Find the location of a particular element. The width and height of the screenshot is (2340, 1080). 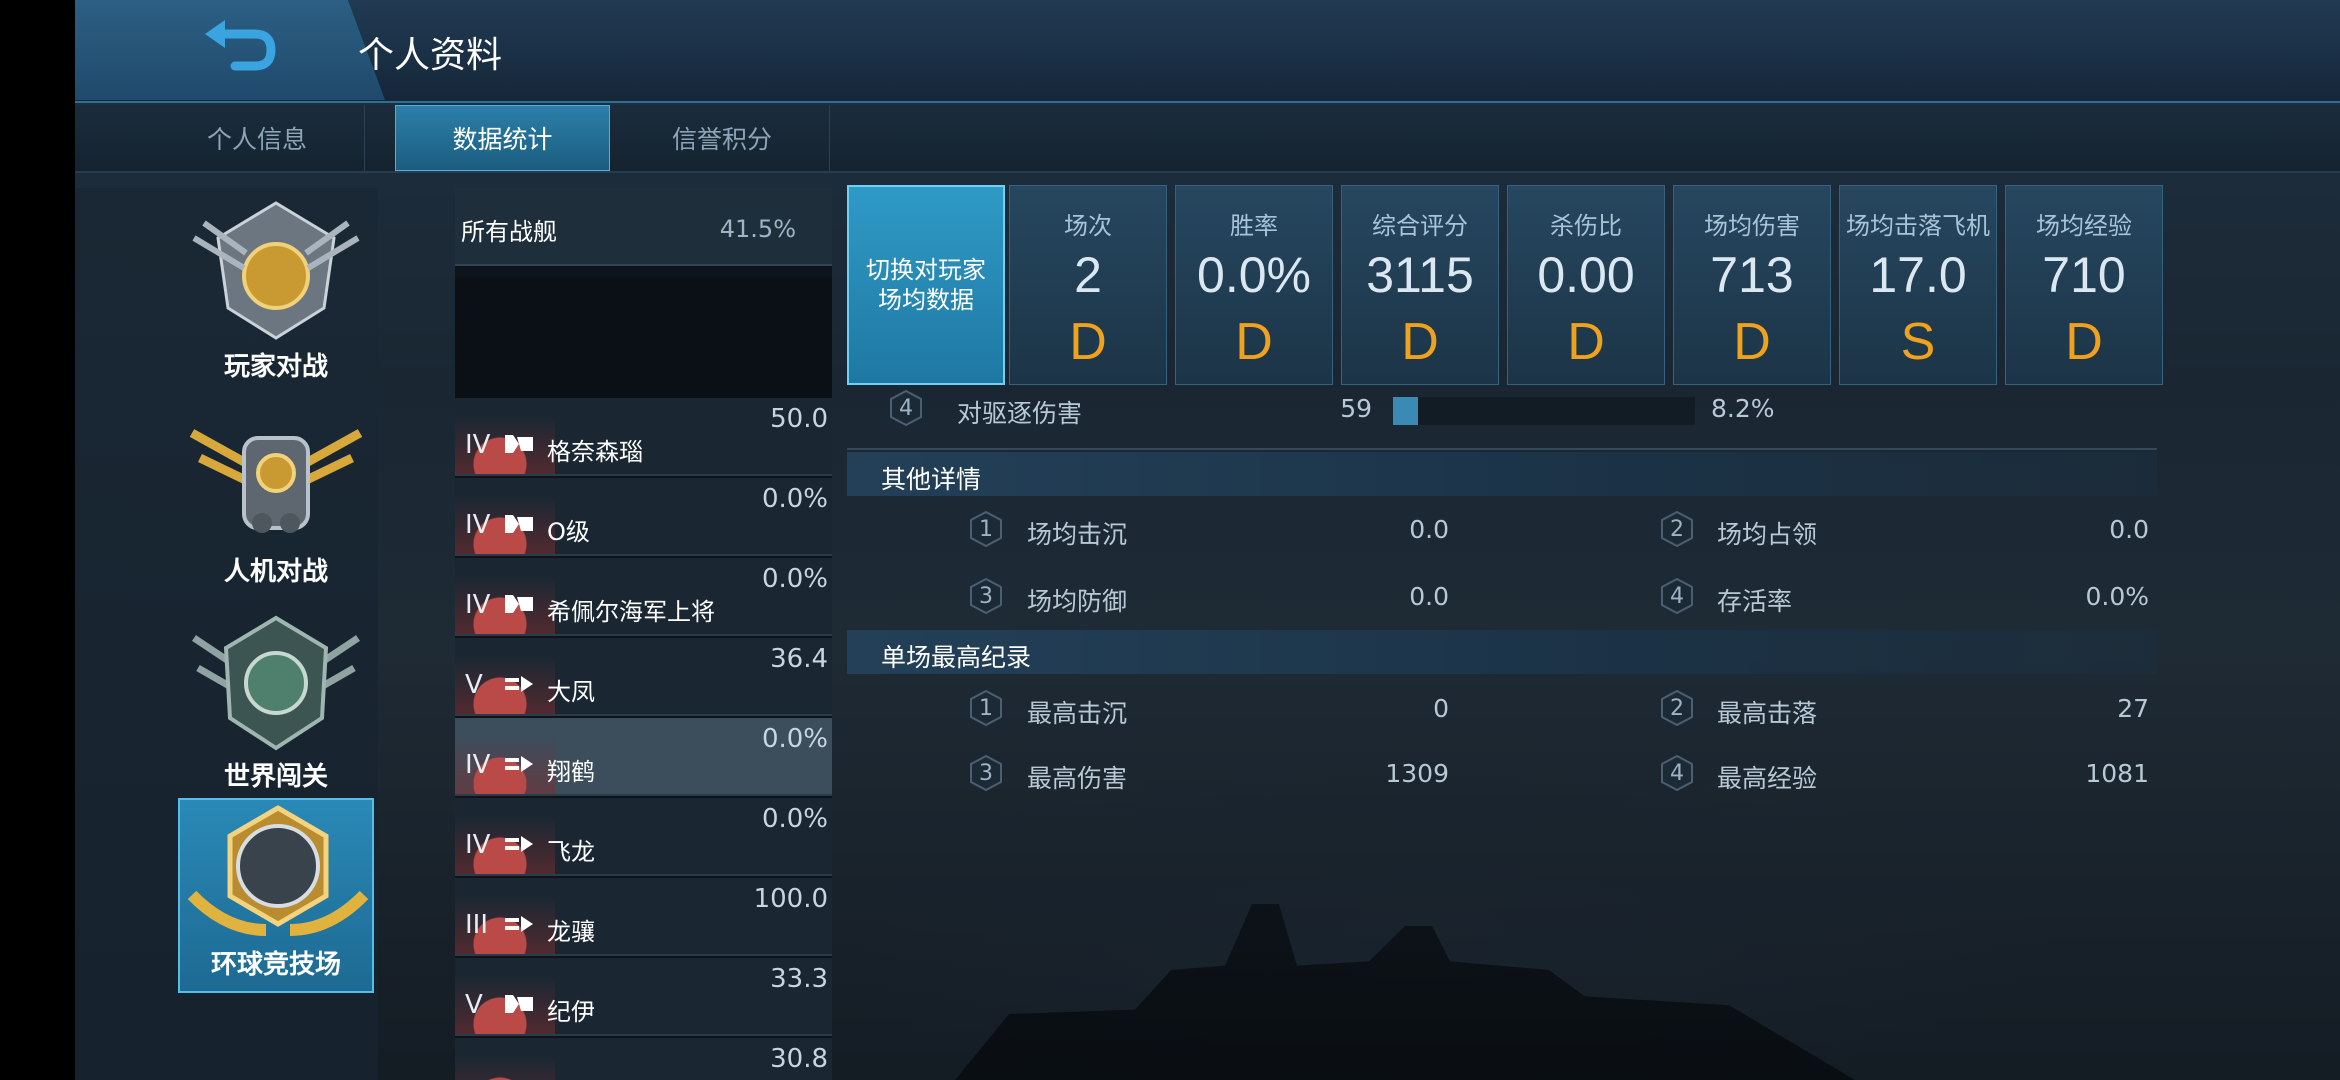

stat-card: 场均伤害 713 D is located at coordinates (1752, 285).